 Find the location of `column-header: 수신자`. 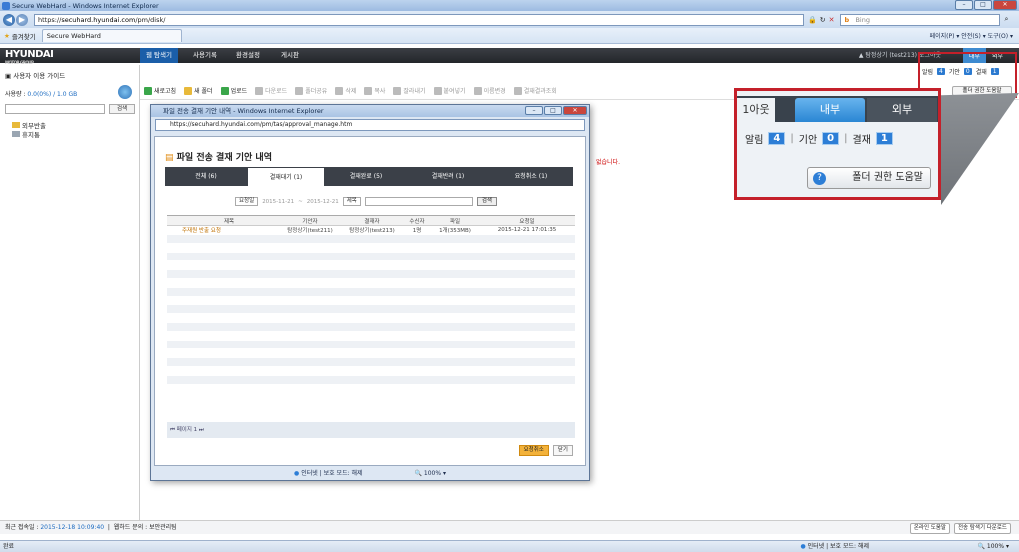

column-header: 수신자 is located at coordinates (417, 220).